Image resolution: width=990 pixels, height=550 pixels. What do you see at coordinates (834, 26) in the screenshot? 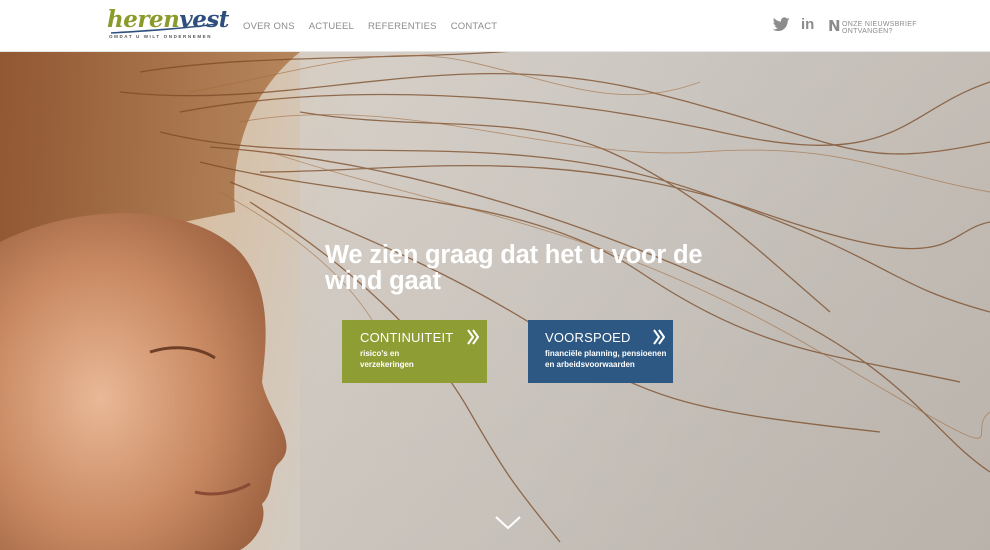
I see `newsletter-icon: N` at bounding box center [834, 26].